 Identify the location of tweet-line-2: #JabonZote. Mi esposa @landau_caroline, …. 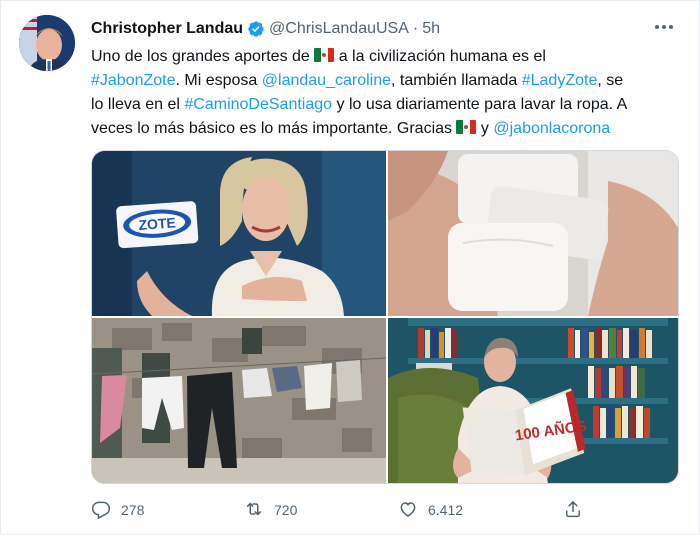
(391, 81).